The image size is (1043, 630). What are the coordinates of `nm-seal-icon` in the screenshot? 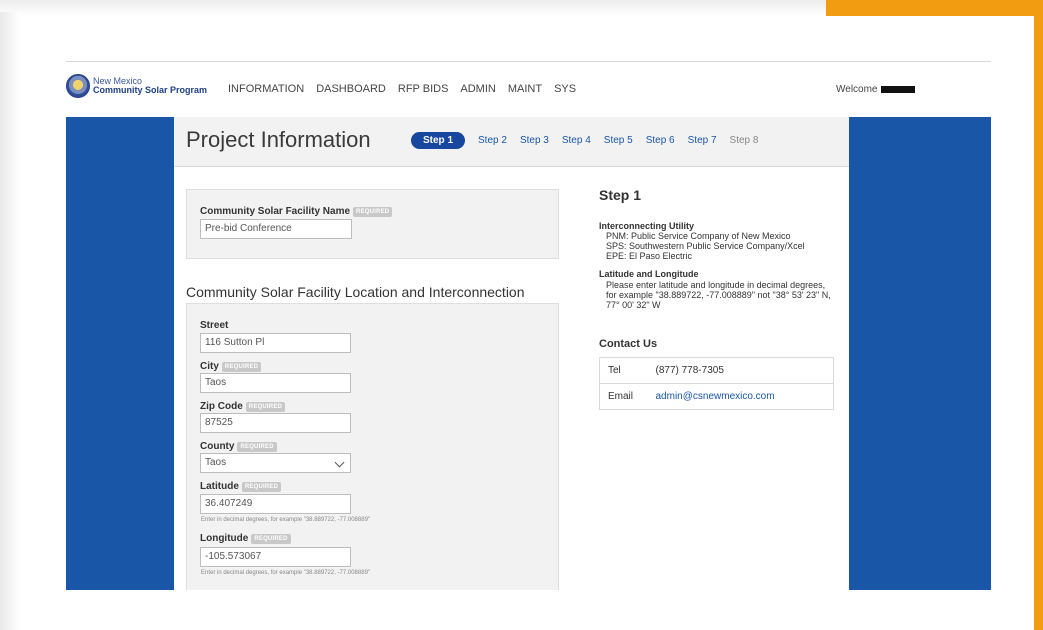 It's located at (78, 86).